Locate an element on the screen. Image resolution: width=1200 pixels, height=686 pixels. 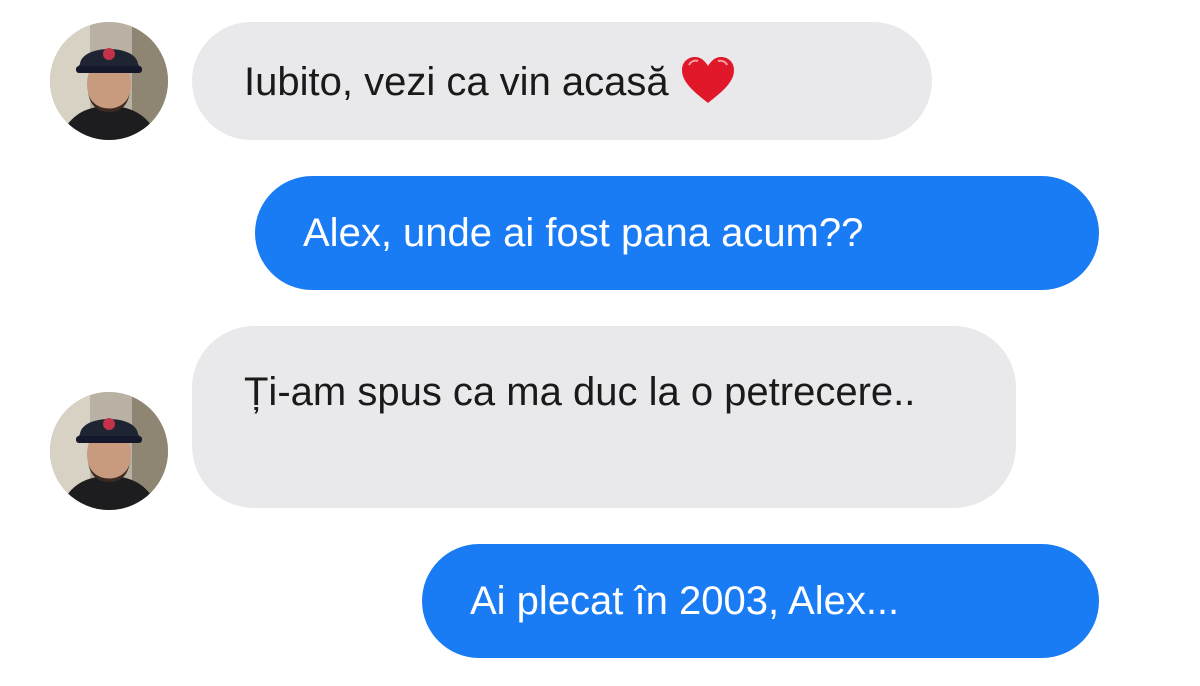
message-text: Alex, unde ai fost pana acum?? is located at coordinates (583, 233).